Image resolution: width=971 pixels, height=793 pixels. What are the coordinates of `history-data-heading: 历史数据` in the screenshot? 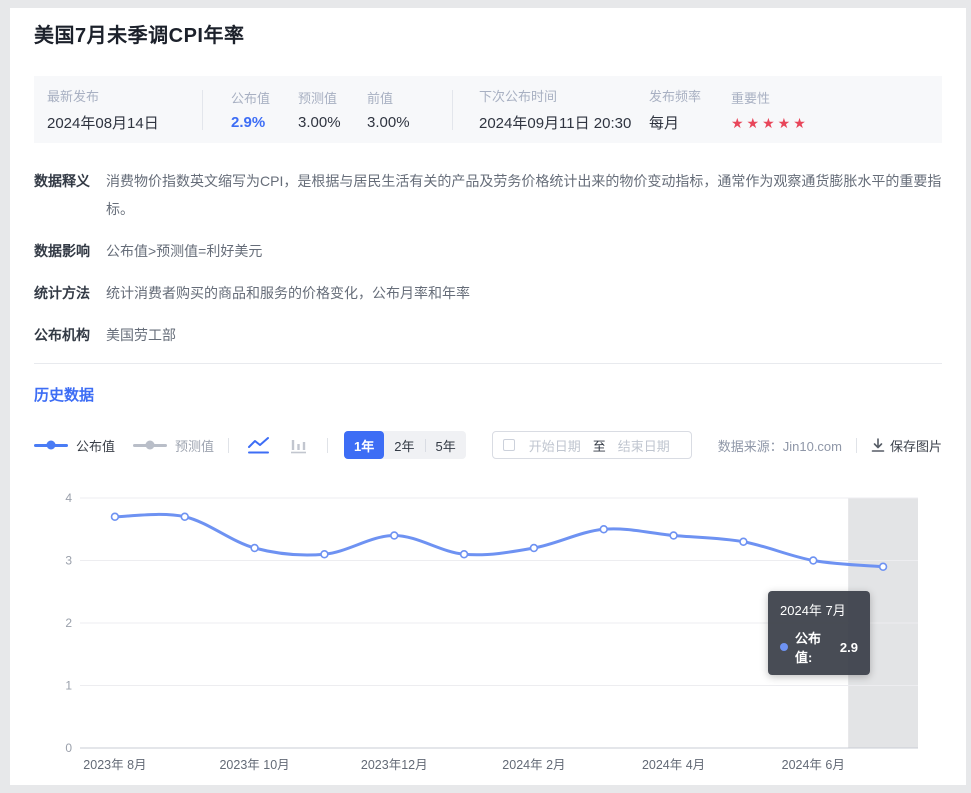 It's located at (488, 394).